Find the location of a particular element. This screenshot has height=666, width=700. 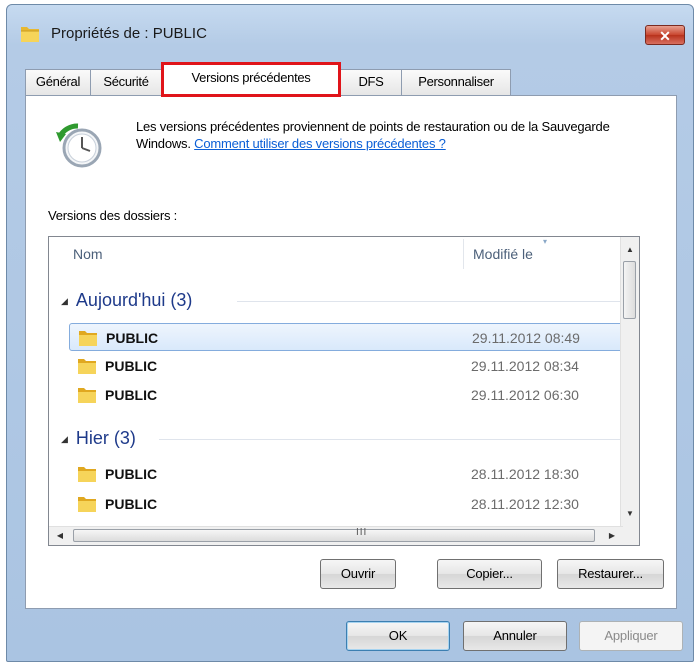

horizontal-scroll-thumb: III is located at coordinates (334, 534).